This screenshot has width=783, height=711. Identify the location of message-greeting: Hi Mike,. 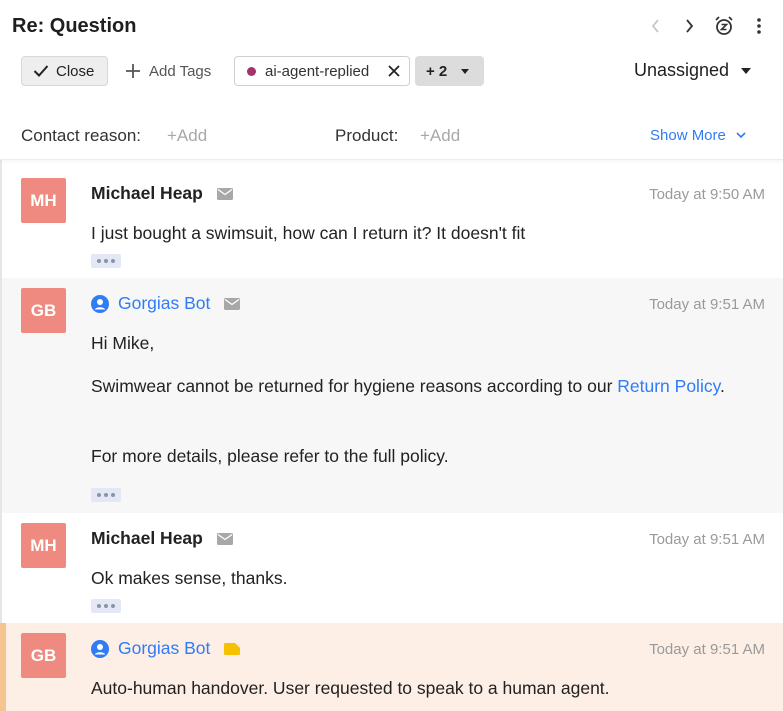
(123, 343).